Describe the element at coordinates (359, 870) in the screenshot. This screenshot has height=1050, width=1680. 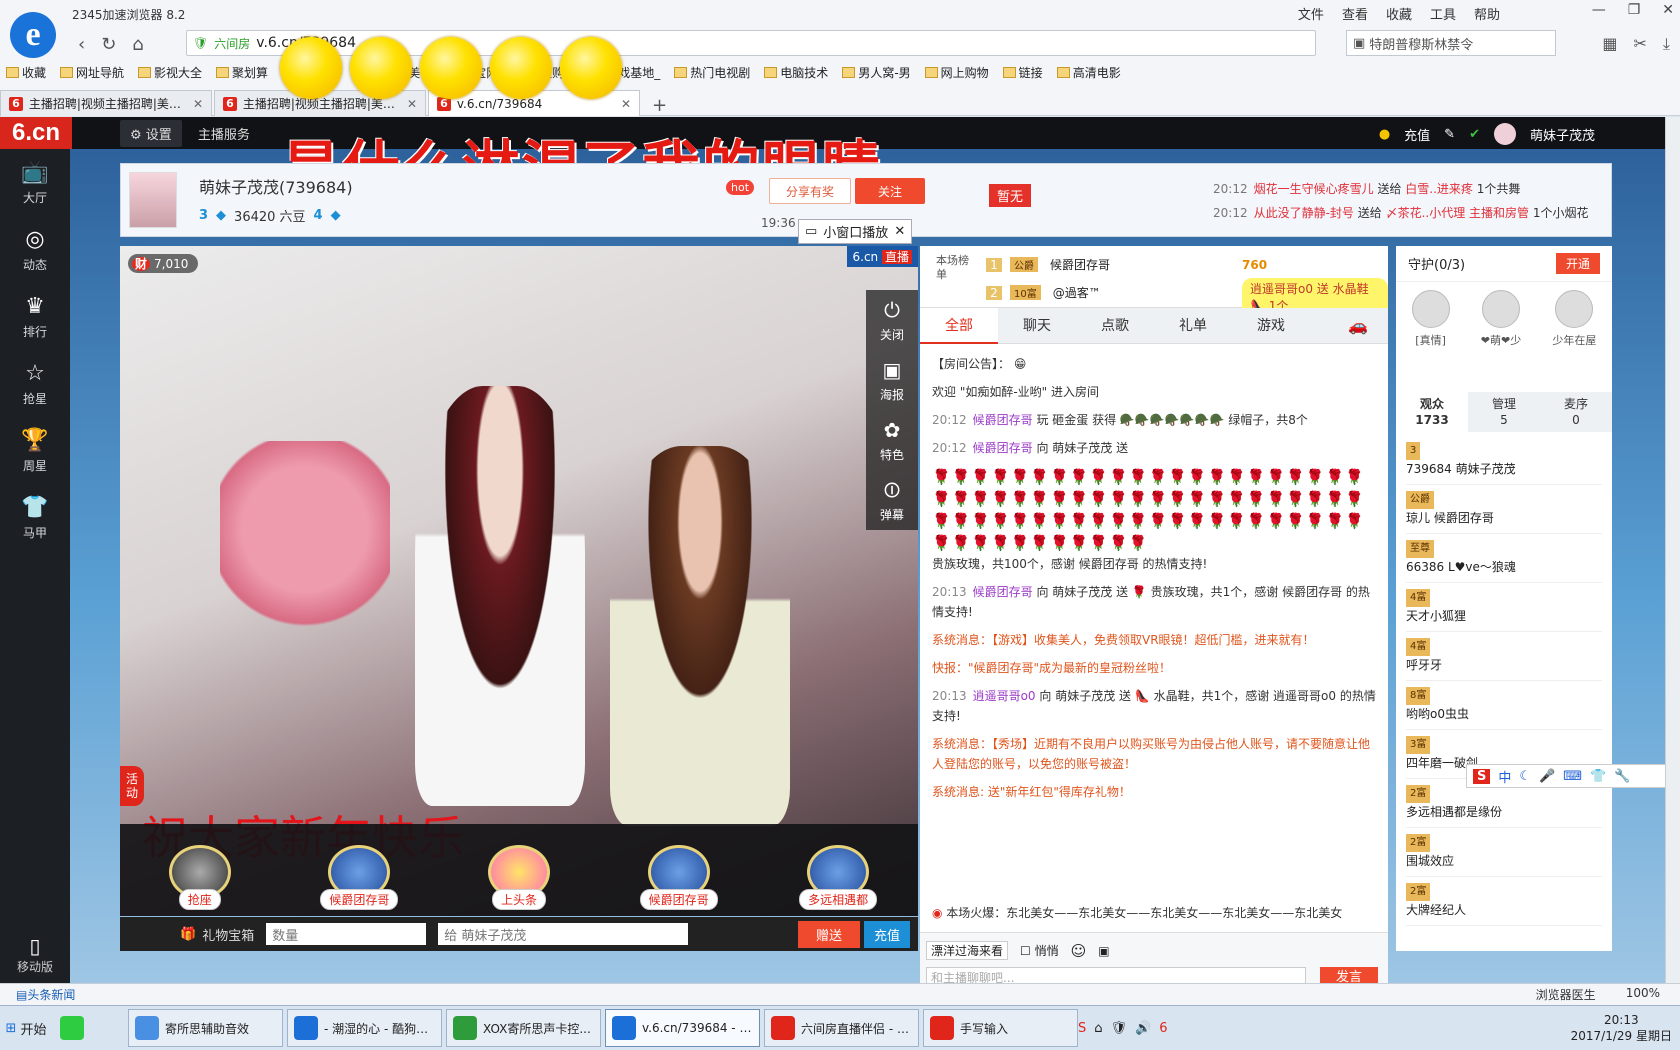
I see `seat-2: 候爵团存哥` at that location.